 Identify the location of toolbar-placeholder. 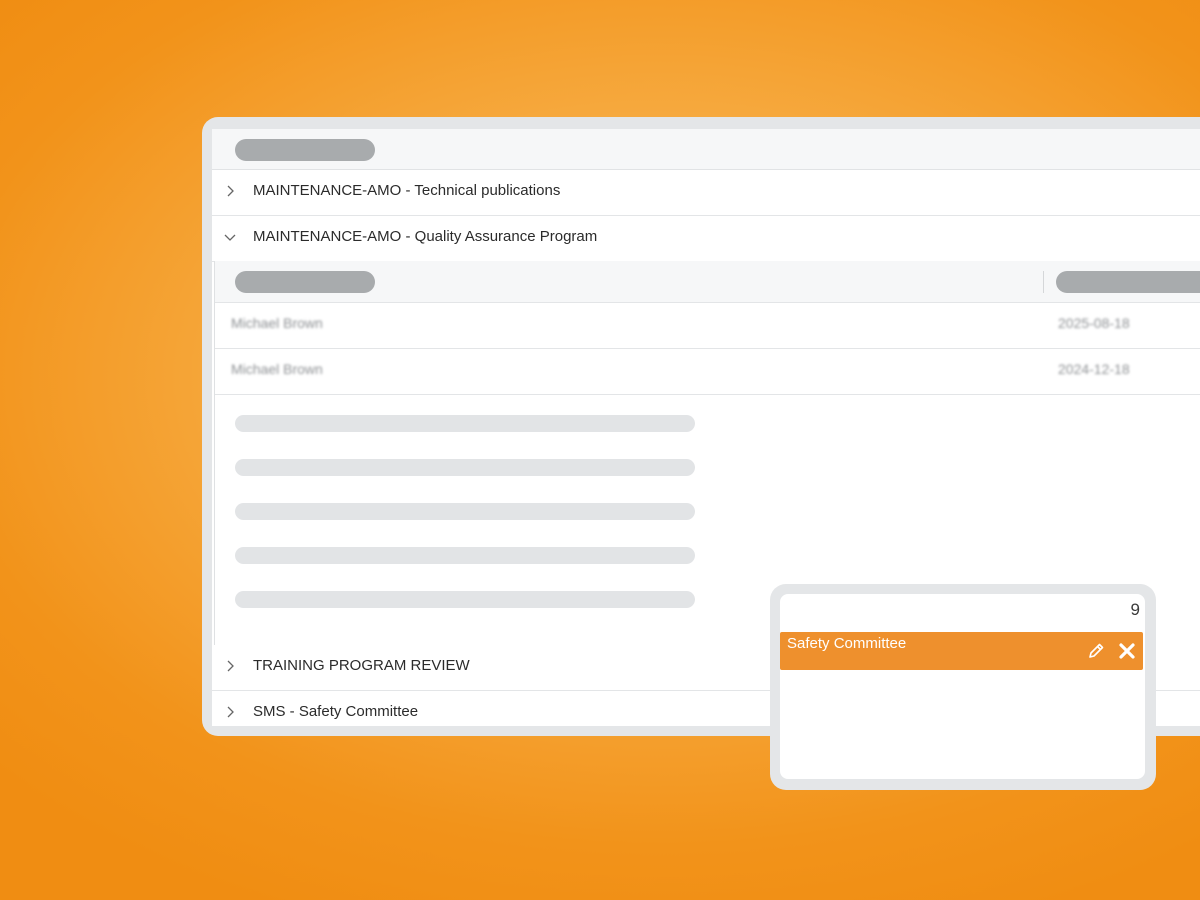
(305, 150).